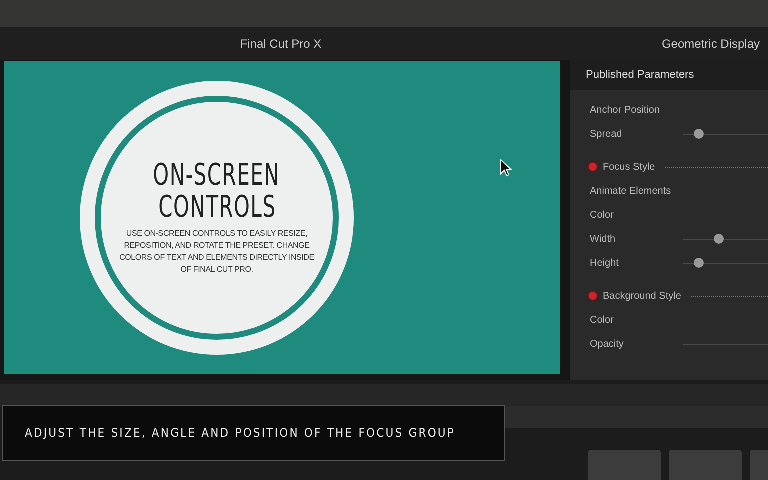 Image resolution: width=768 pixels, height=480 pixels. I want to click on parameter-label: Opacity, so click(607, 344).